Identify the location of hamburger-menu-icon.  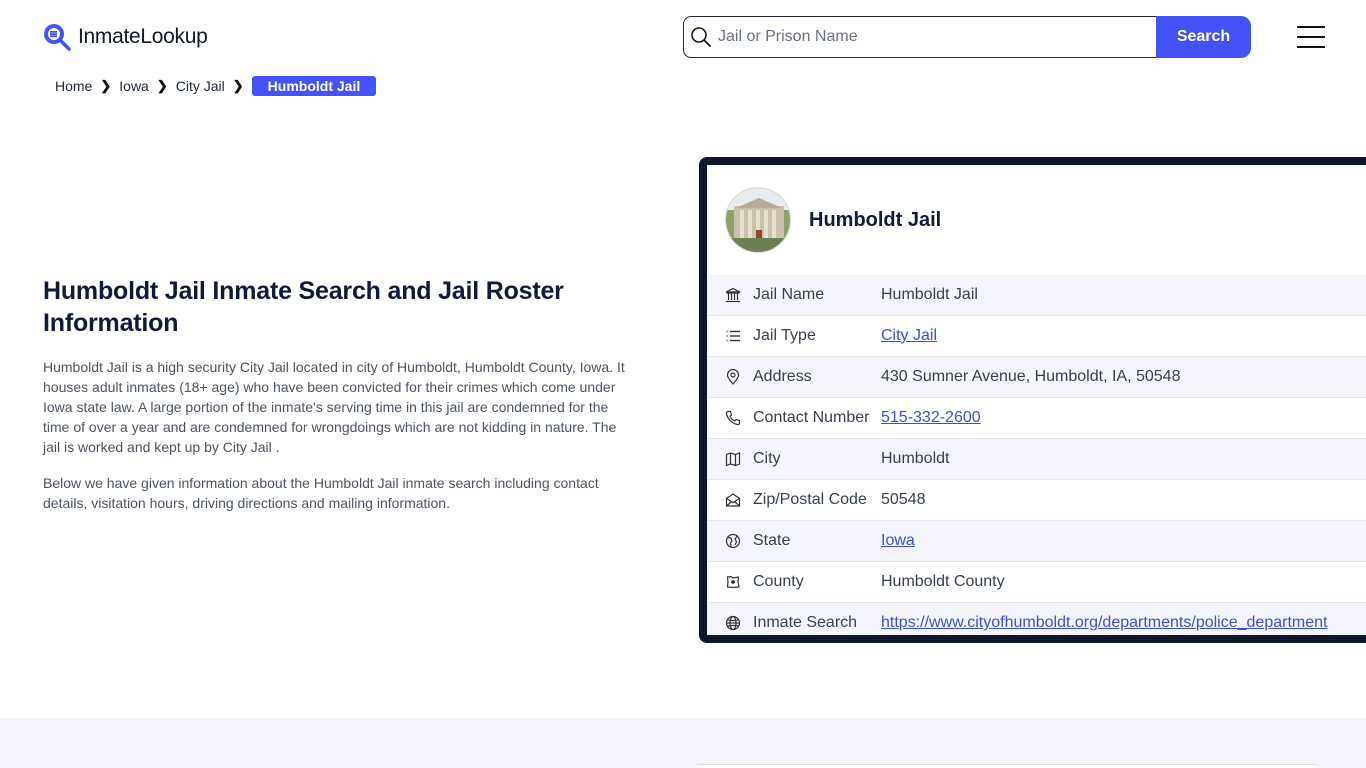
(1311, 37).